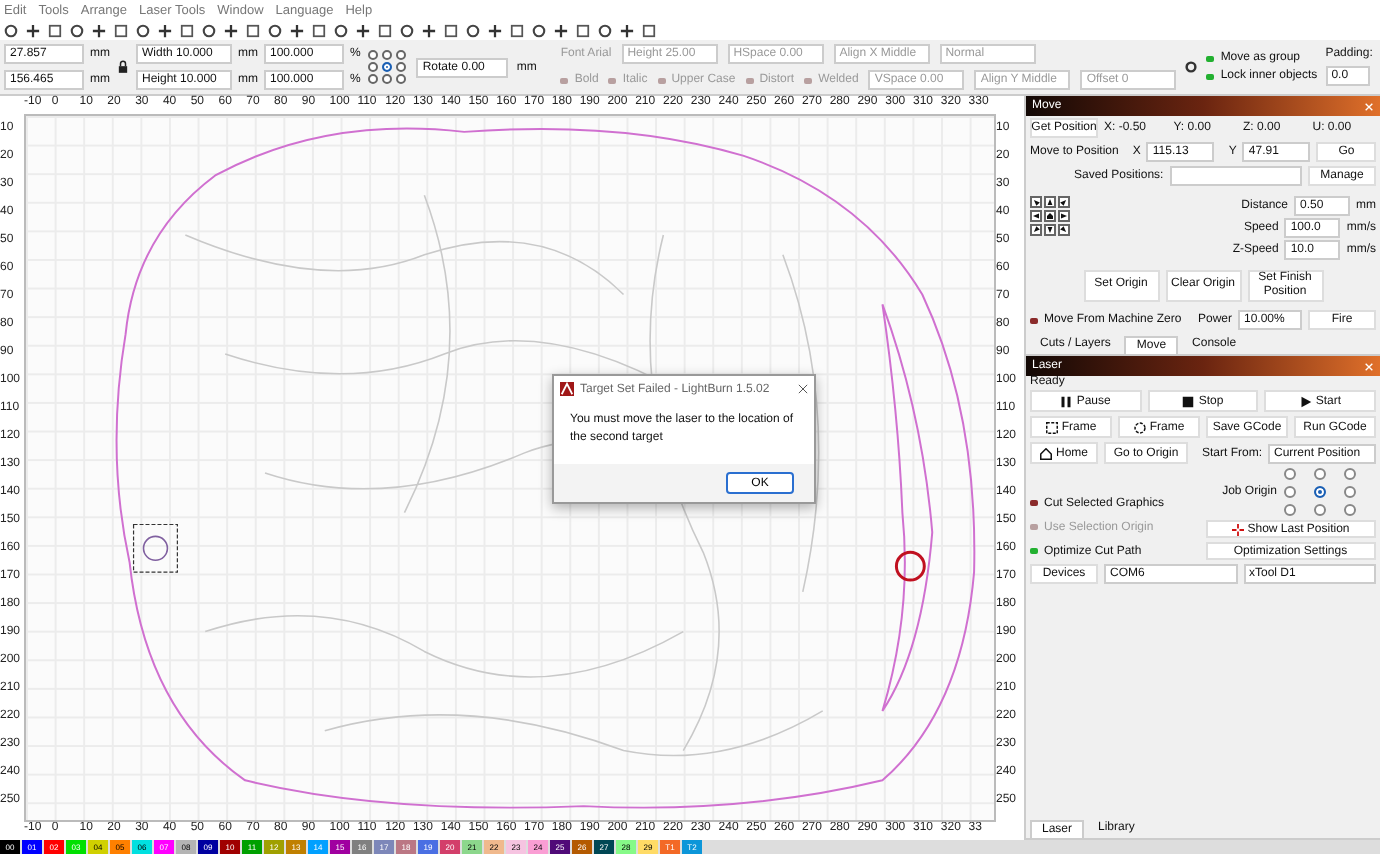  Describe the element at coordinates (1066, 401) in the screenshot. I see `pause-icon` at that location.